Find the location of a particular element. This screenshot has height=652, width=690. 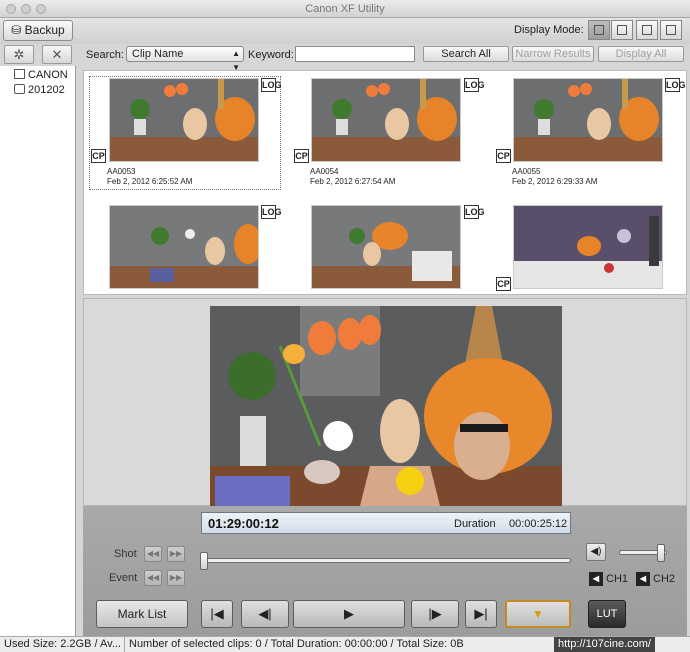

folder-stack-icon is located at coordinates (19, 89).